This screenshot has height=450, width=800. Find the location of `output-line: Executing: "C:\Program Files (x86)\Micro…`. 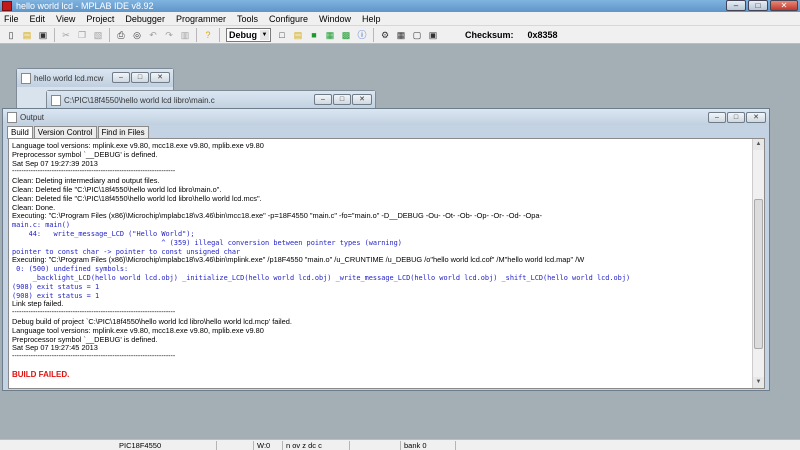

output-line: Executing: "C:\Program Files (x86)\Micro… is located at coordinates (277, 216).